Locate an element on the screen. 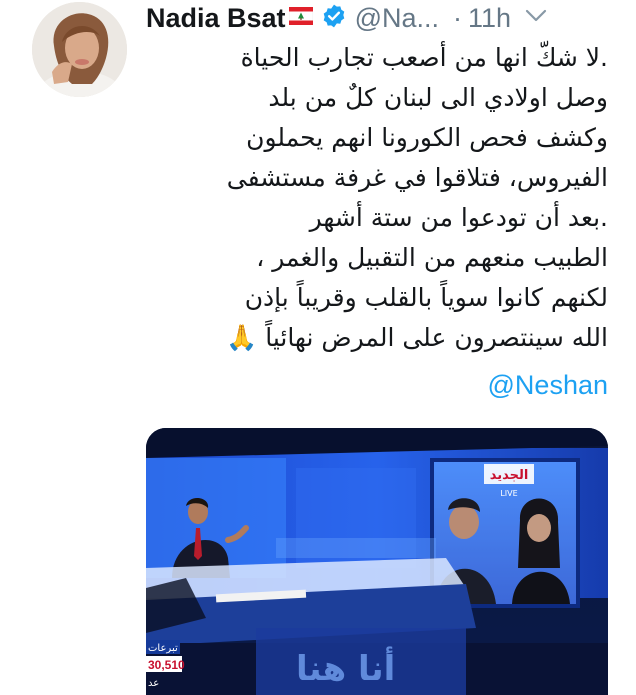 Image resolution: width=636 pixels, height=695 pixels. avatar is located at coordinates (79, 49).